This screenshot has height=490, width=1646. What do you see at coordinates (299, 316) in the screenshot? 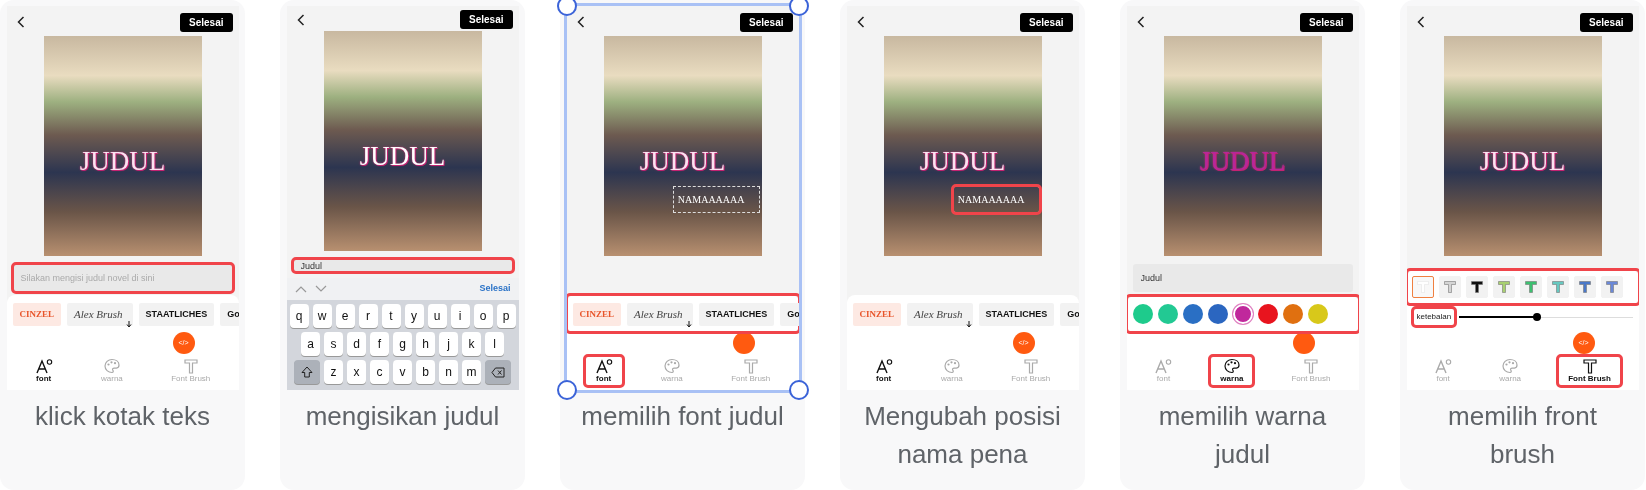
I see `keyboard-key: q` at bounding box center [299, 316].